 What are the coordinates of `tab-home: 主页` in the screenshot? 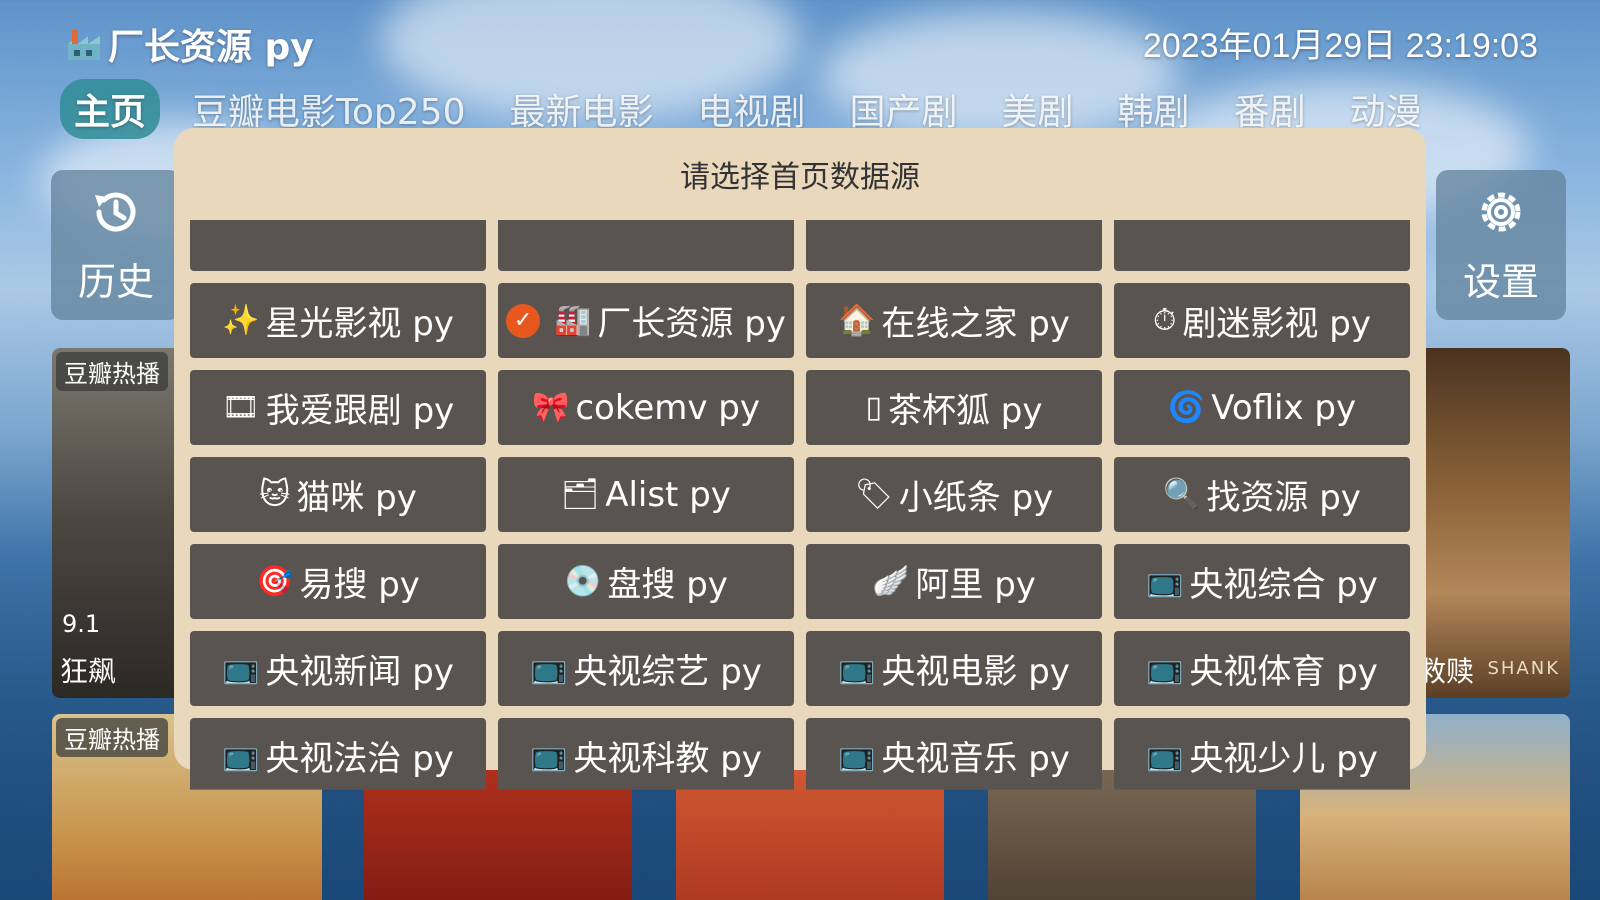 It's located at (110, 109).